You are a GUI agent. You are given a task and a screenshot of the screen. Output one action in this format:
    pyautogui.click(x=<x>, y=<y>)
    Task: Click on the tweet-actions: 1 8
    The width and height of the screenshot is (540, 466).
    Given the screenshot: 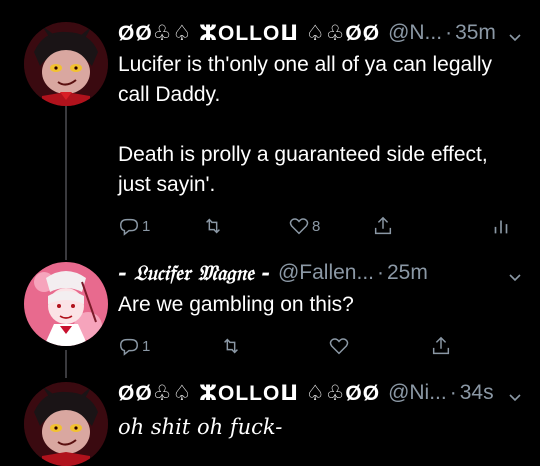 What is the action you would take?
    pyautogui.click(x=329, y=226)
    